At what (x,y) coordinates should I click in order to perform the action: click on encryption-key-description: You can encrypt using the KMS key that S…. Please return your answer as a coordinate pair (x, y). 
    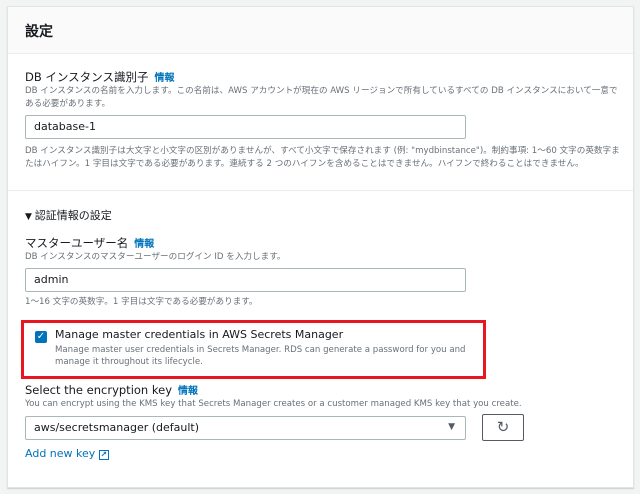
    Looking at the image, I should click on (273, 404).